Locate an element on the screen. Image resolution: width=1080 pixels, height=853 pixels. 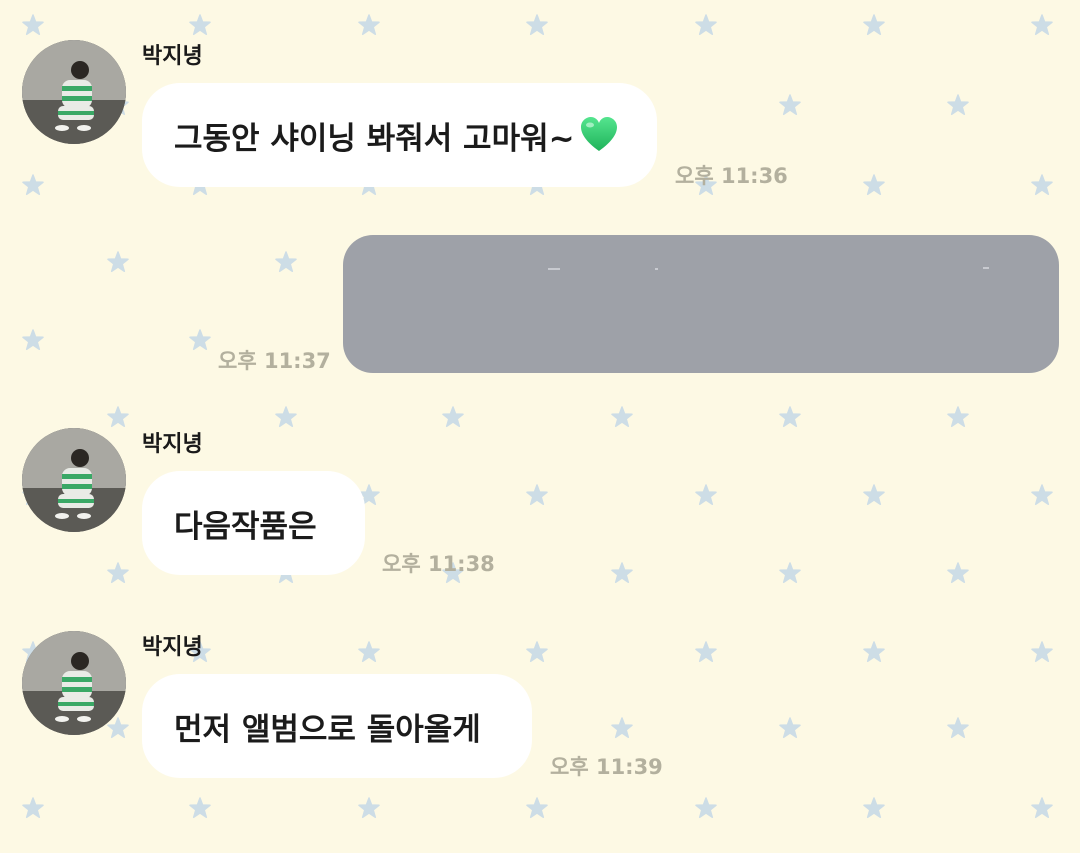
message-timestamp: 오후 11:36 is located at coordinates (731, 176).